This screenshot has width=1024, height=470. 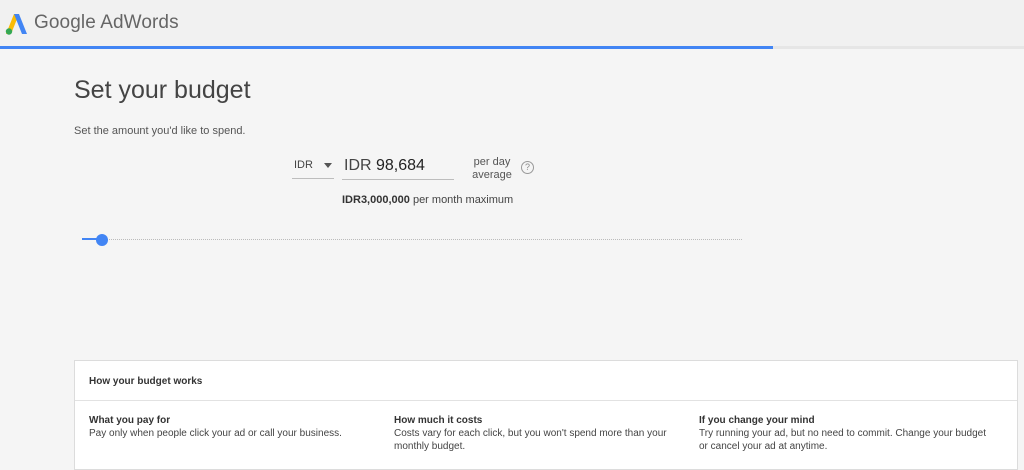 I want to click on setup-progress-fill, so click(x=387, y=47).